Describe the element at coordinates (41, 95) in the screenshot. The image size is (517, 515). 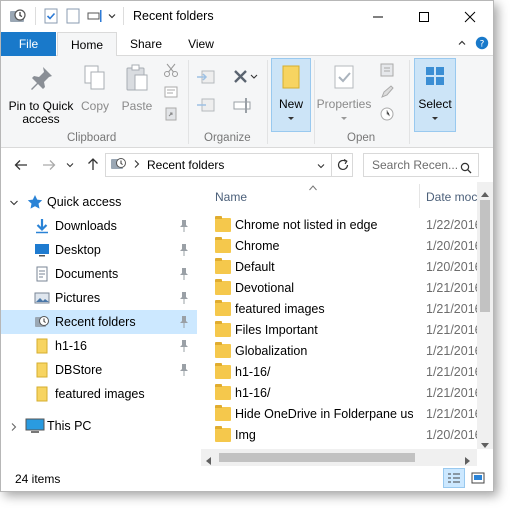
I see `pin-to-quick-access-button: Pin to Quick access` at that location.